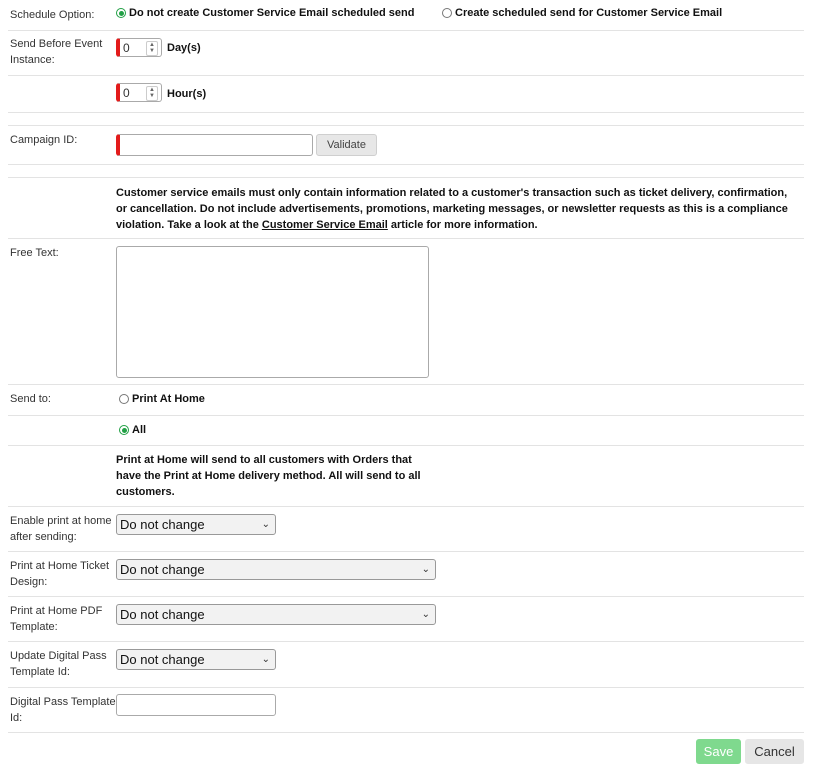  What do you see at coordinates (162, 399) in the screenshot?
I see `send-to-print-at-home: Print At Home` at bounding box center [162, 399].